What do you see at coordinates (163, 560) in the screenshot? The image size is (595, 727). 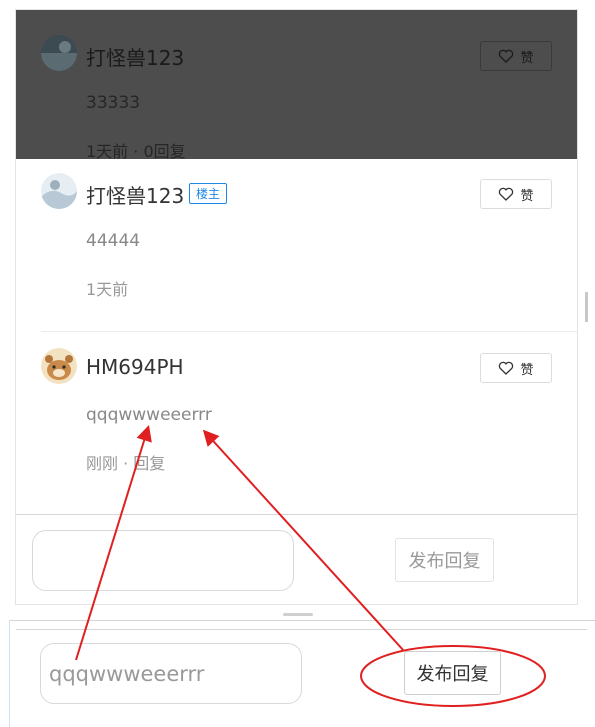 I see `reply-input` at bounding box center [163, 560].